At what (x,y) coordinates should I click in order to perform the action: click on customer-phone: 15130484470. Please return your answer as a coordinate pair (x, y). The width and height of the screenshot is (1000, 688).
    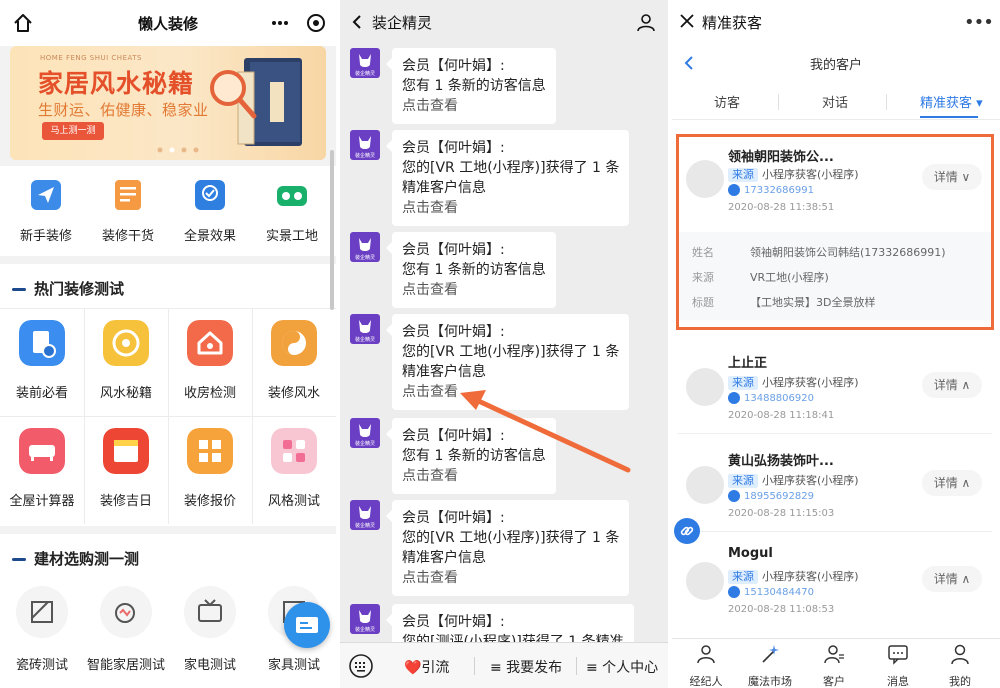
    Looking at the image, I should click on (771, 592).